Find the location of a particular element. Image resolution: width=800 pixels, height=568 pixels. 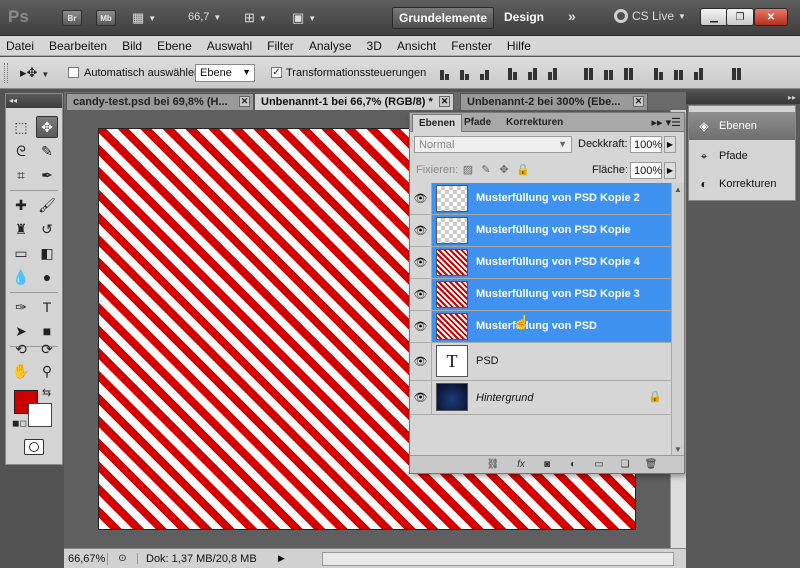

align-vertical-center-icon is located at coordinates (464, 73).